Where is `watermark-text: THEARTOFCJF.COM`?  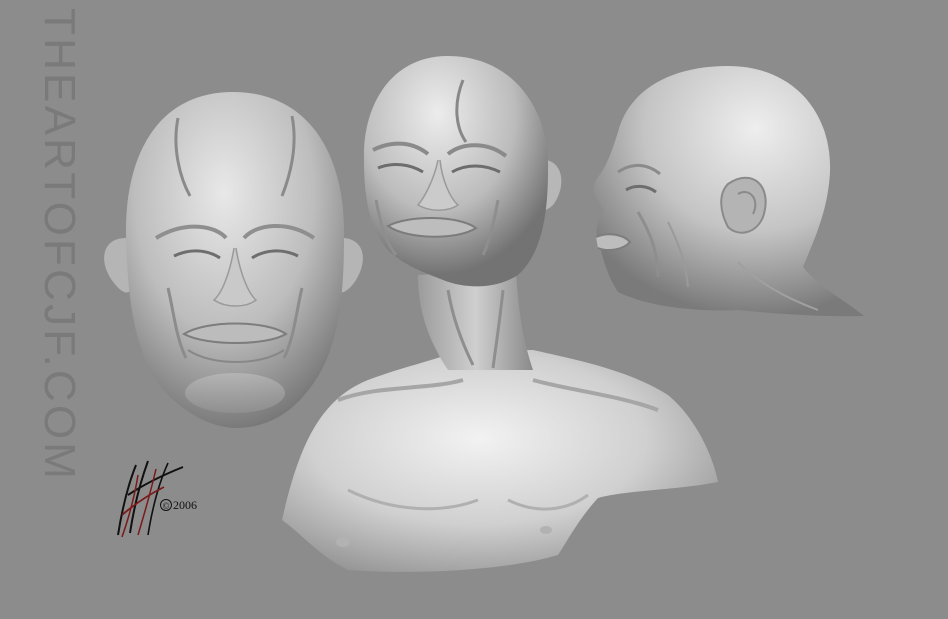
watermark-text: THEARTOFCJF.COM is located at coordinates (64, 245).